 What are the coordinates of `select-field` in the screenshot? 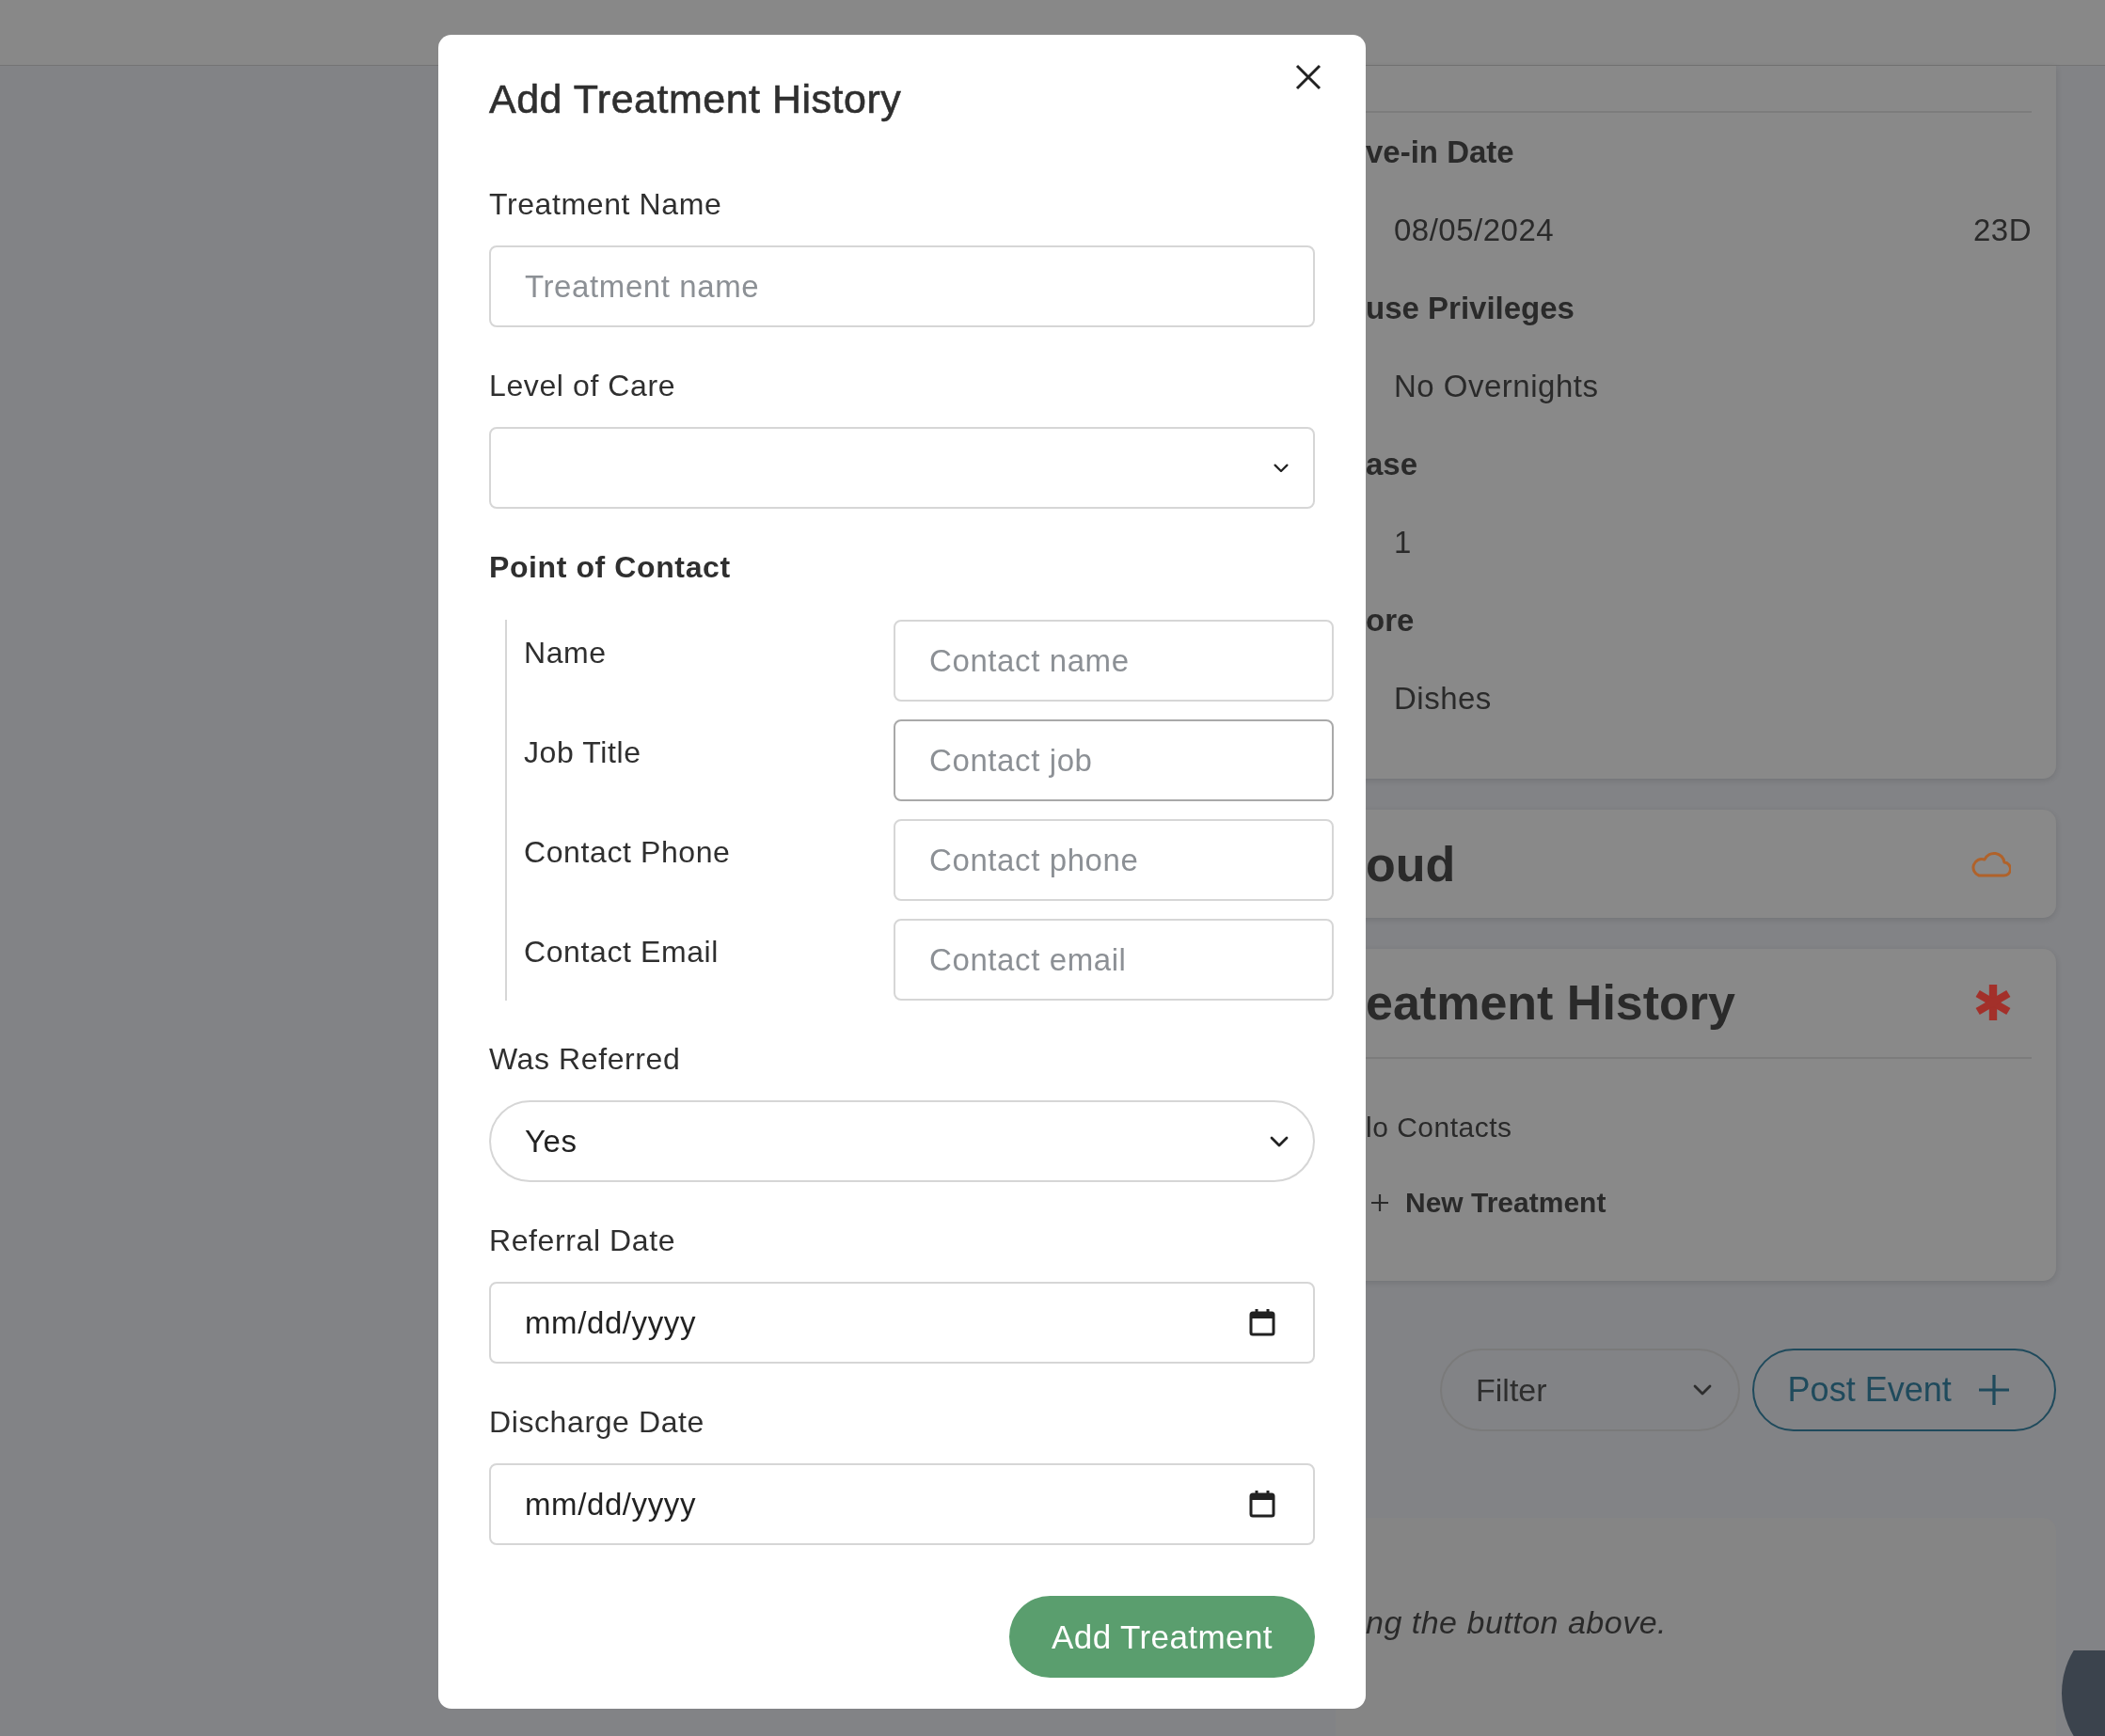 It's located at (902, 468).